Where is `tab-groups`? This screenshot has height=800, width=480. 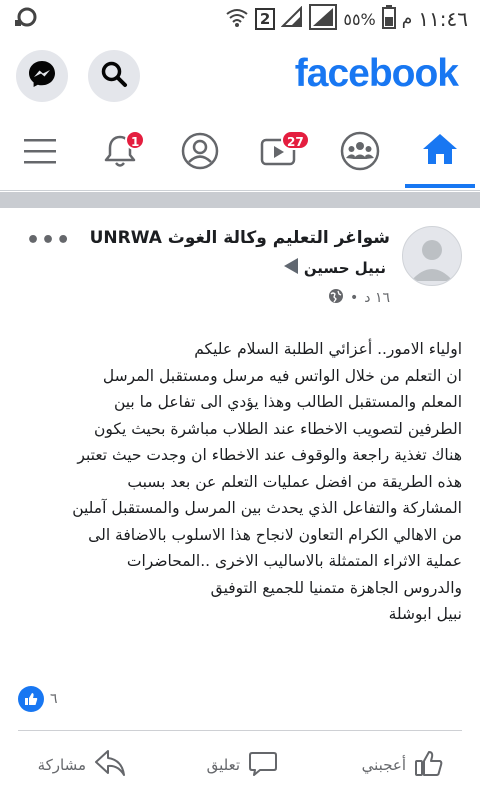
tab-groups is located at coordinates (360, 153).